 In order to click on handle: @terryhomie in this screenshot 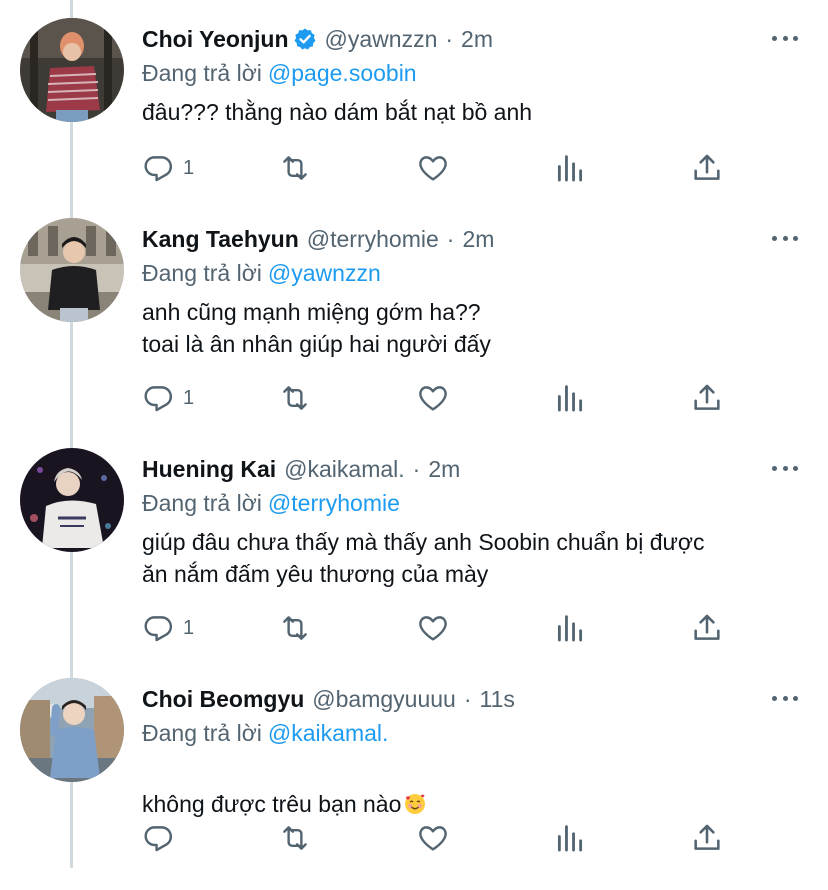, I will do `click(373, 239)`.